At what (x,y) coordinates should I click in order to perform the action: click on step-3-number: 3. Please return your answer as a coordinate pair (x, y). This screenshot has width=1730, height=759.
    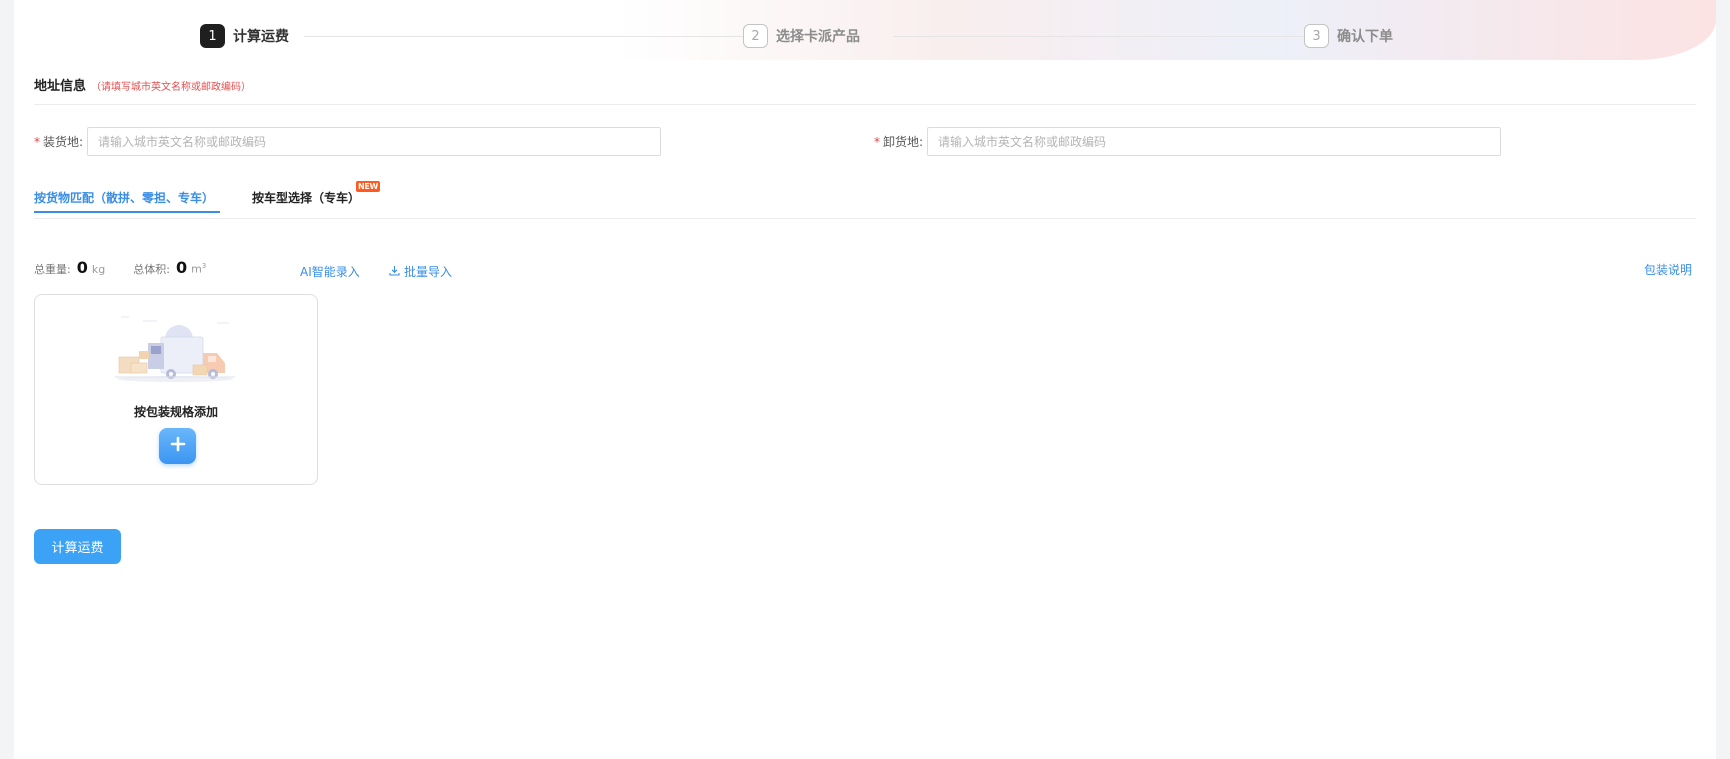
    Looking at the image, I should click on (1316, 36).